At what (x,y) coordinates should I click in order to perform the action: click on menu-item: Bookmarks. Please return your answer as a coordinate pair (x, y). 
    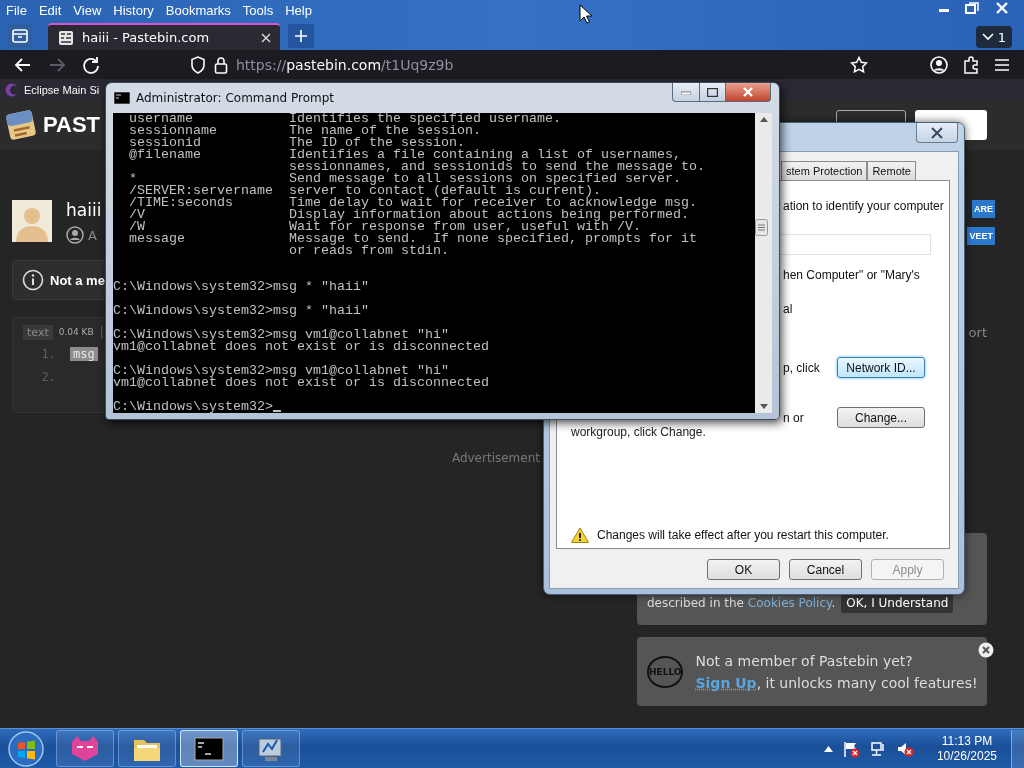
    Looking at the image, I should click on (198, 10).